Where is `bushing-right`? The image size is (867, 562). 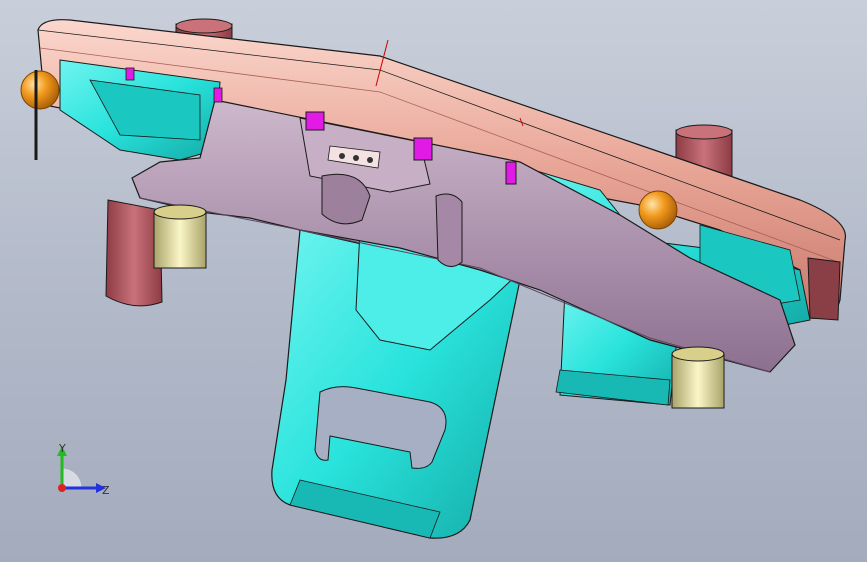 bushing-right is located at coordinates (698, 377).